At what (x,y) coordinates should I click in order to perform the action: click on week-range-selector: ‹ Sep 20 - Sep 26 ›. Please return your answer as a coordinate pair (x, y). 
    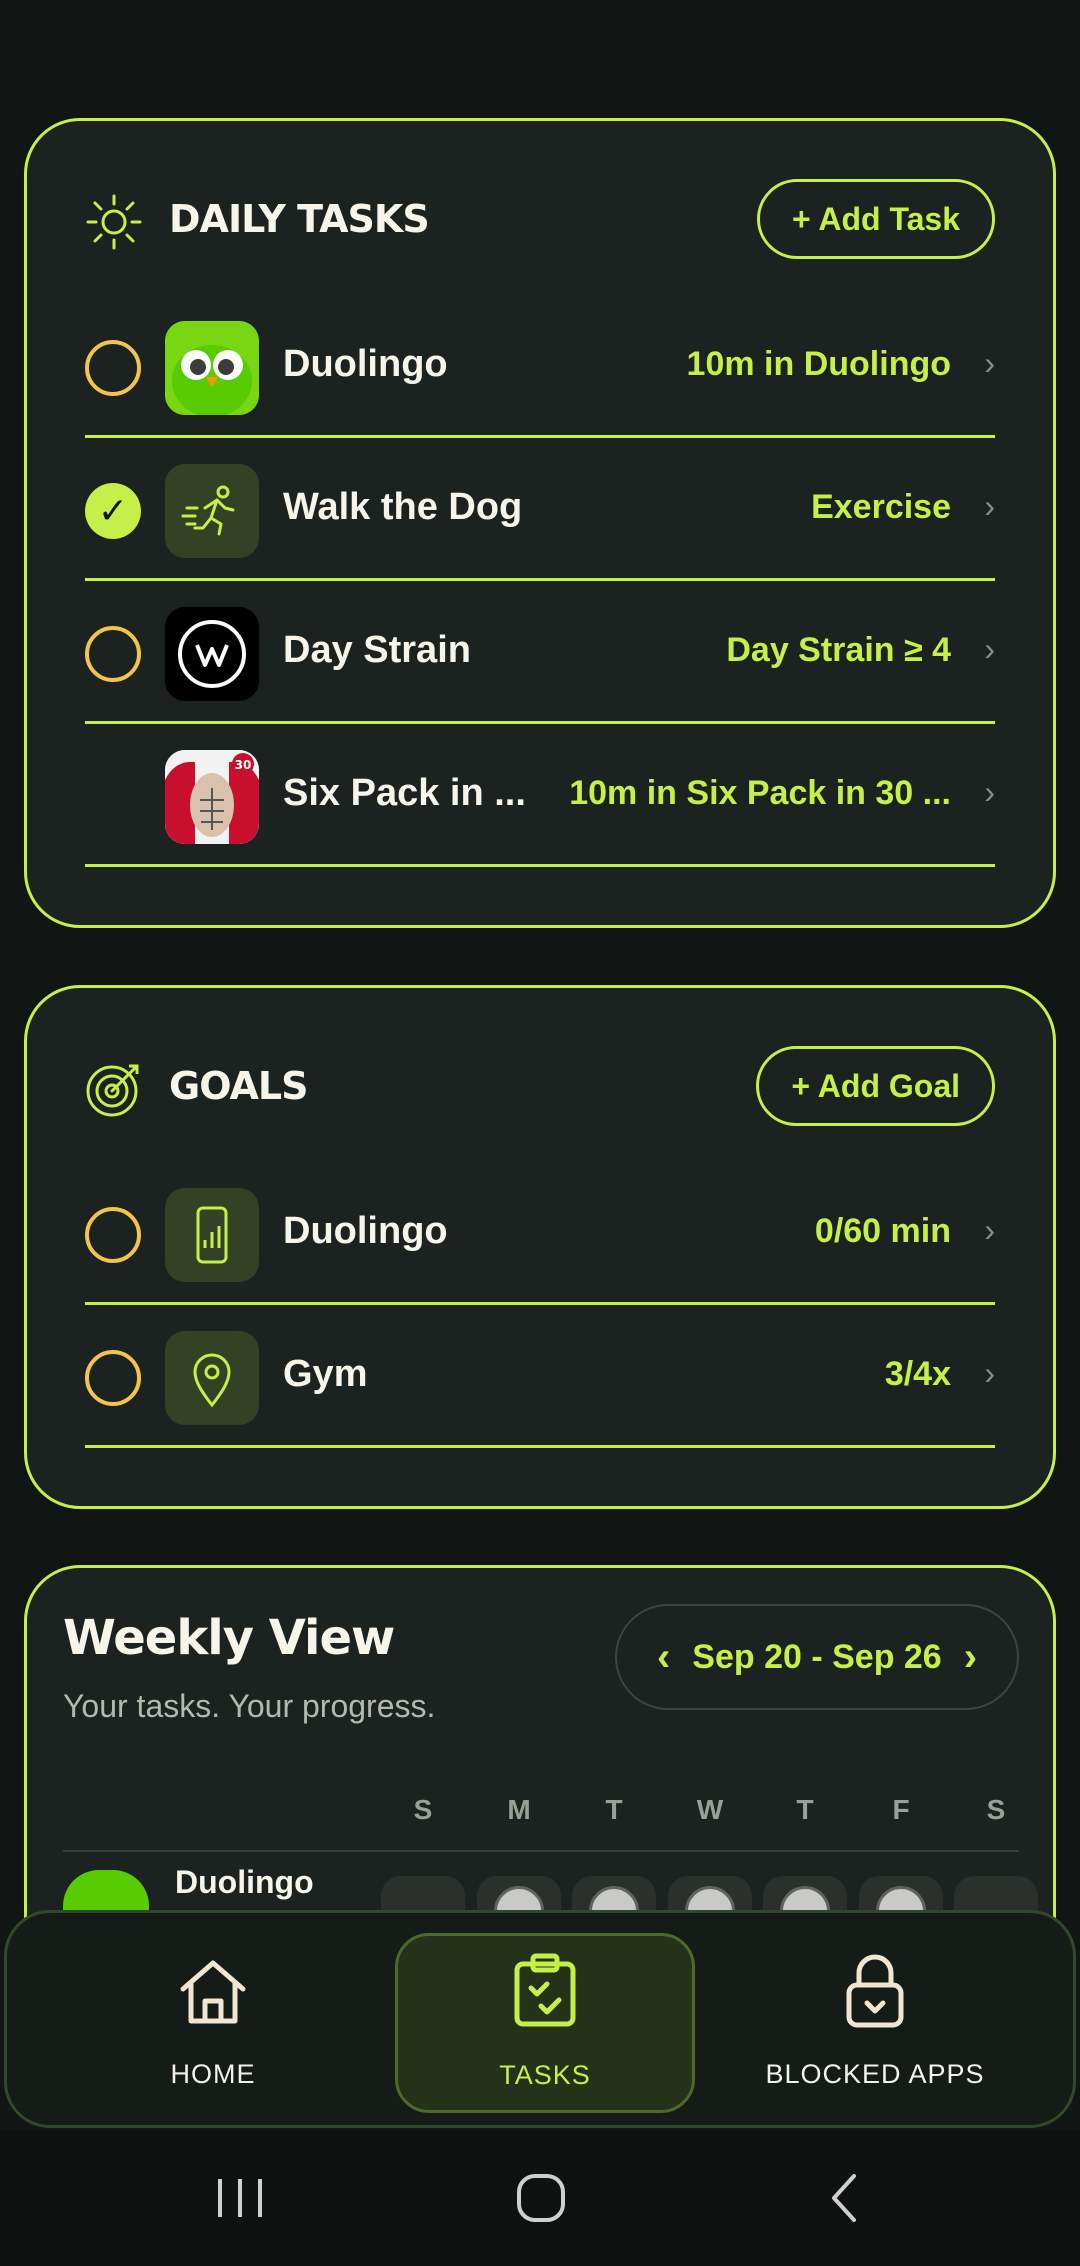
    Looking at the image, I should click on (817, 1657).